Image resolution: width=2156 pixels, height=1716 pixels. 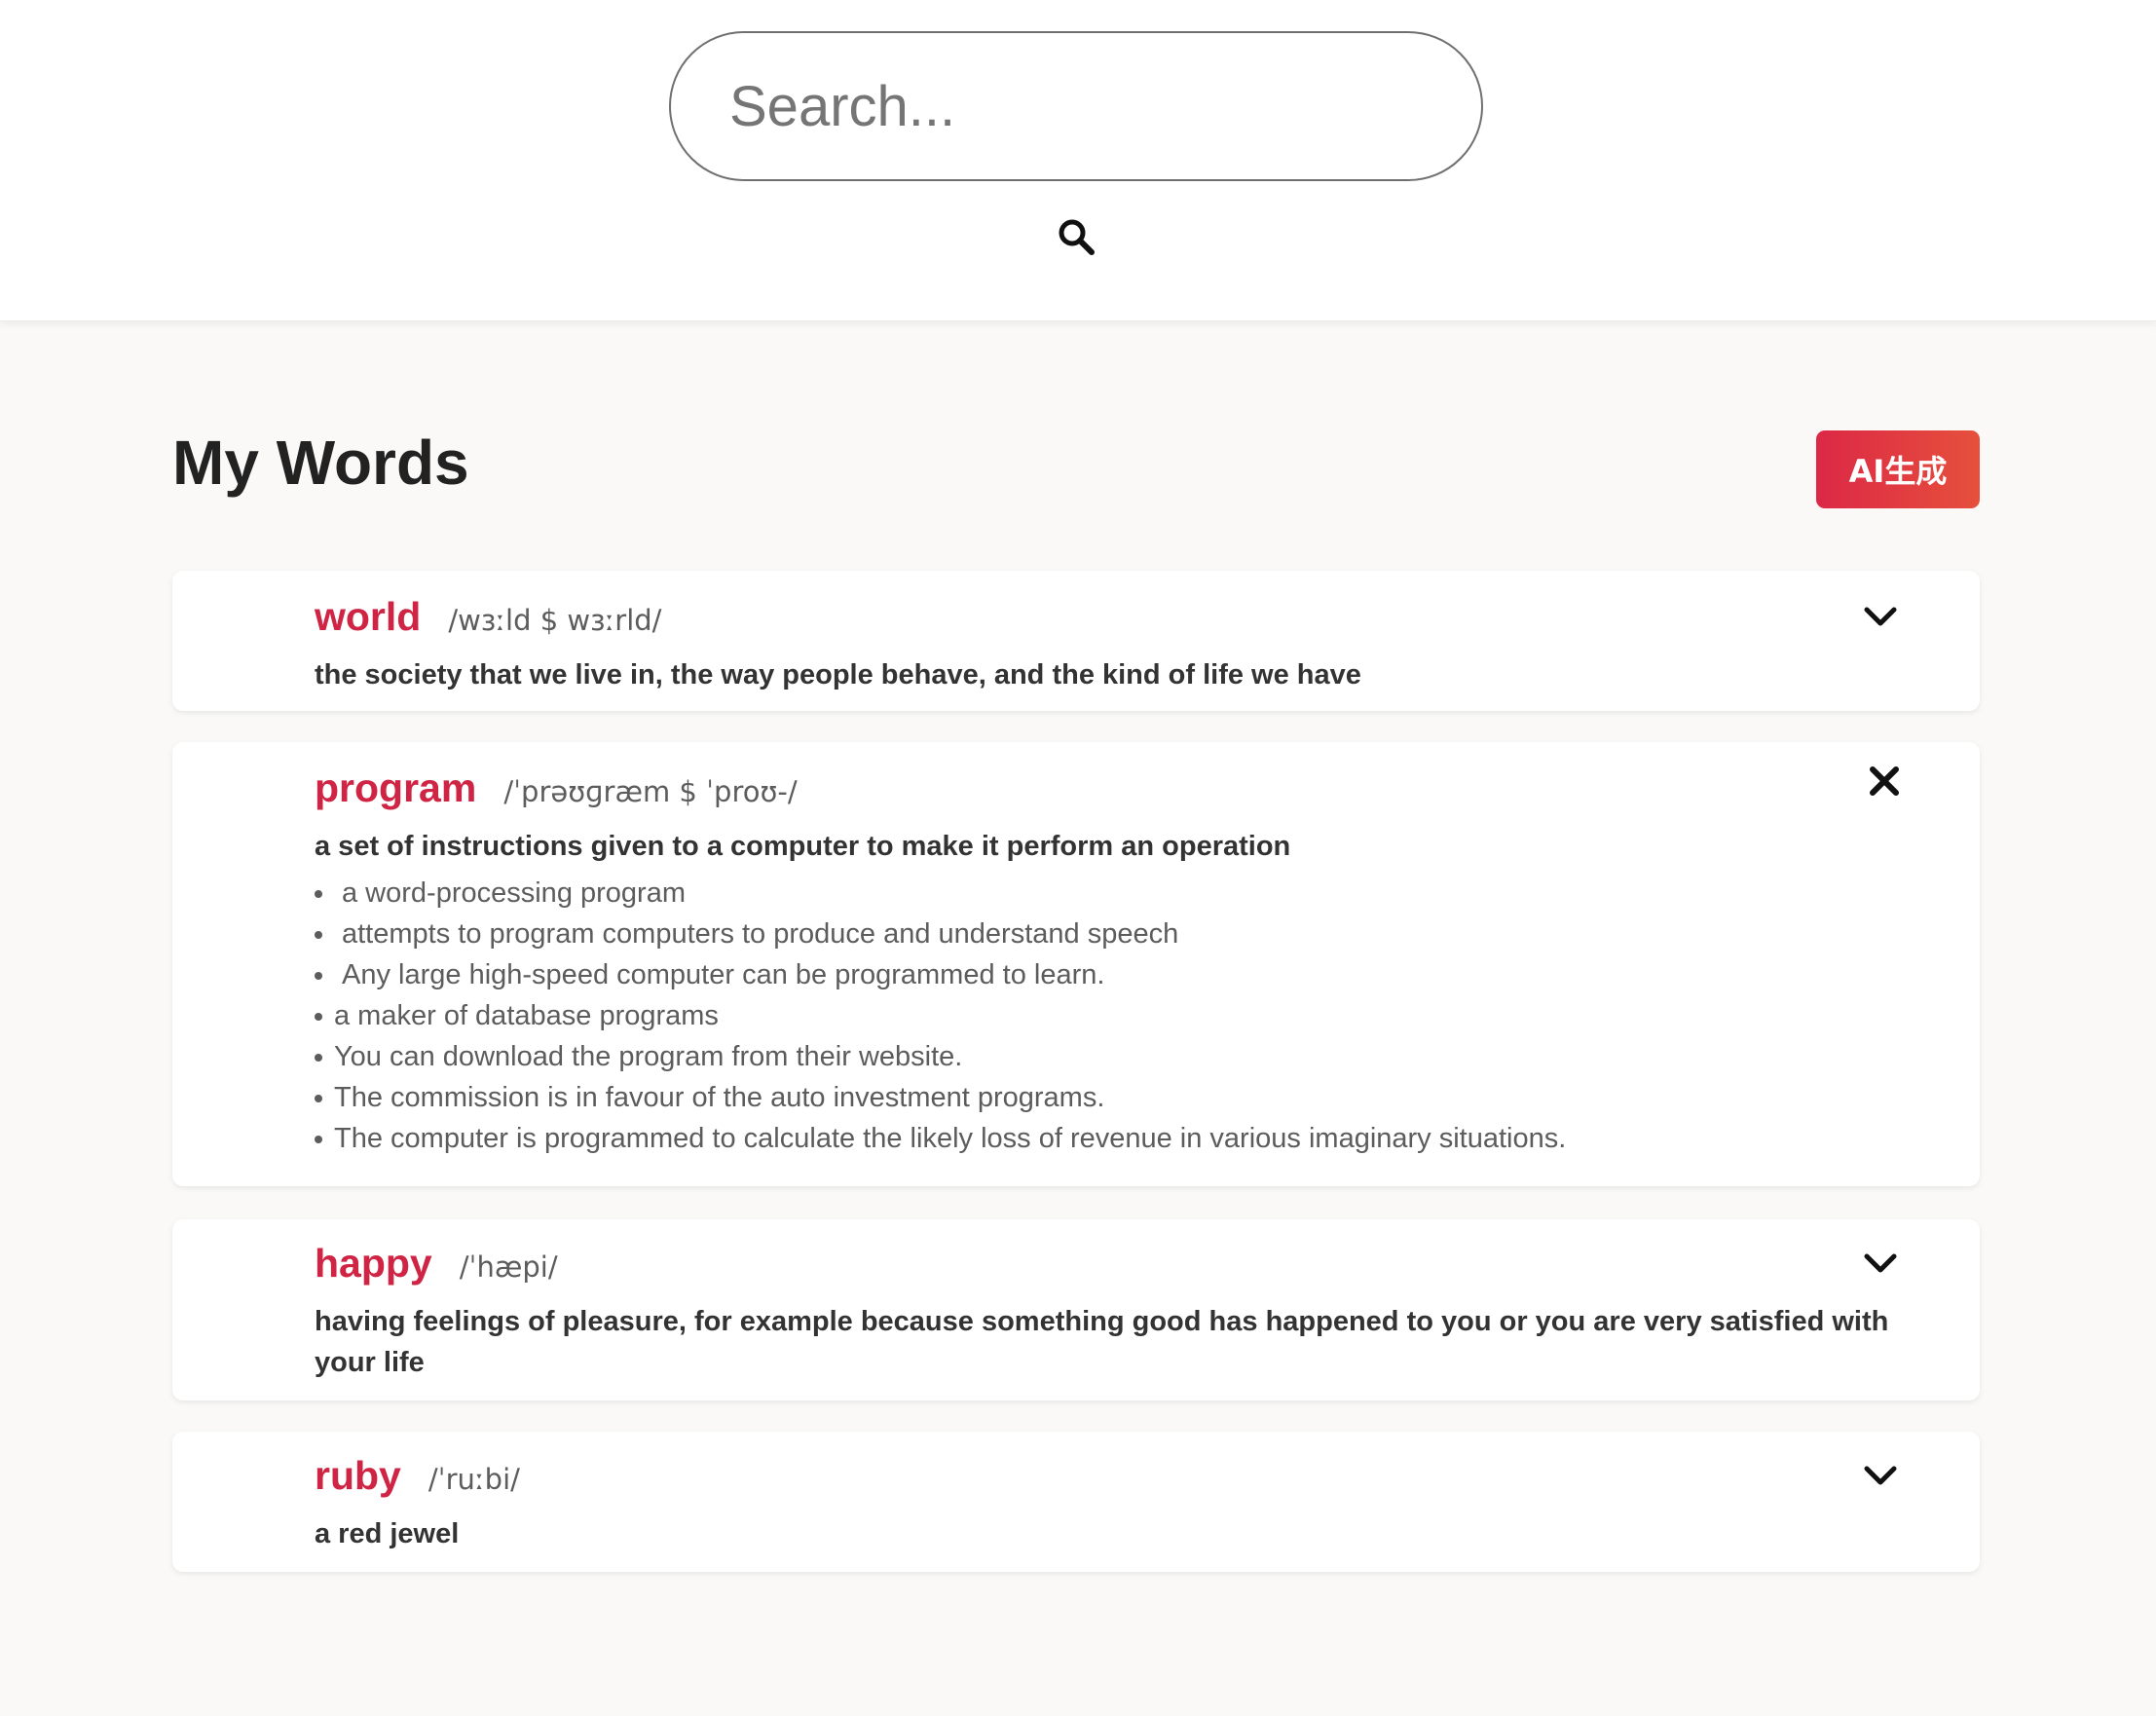 I want to click on search-icon, so click(x=1077, y=237).